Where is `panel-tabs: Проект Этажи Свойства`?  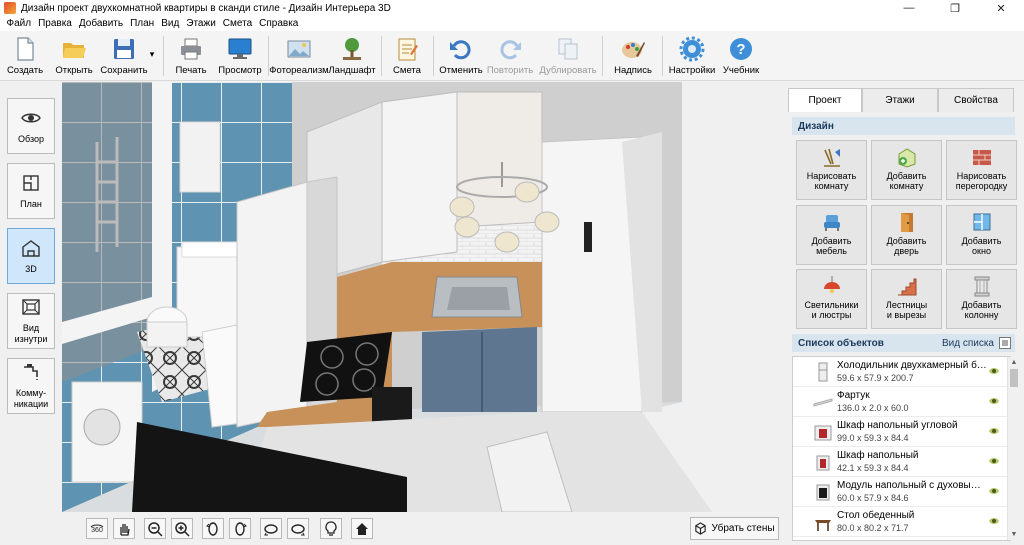
panel-tabs: Проект Этажи Свойства is located at coordinates (902, 100).